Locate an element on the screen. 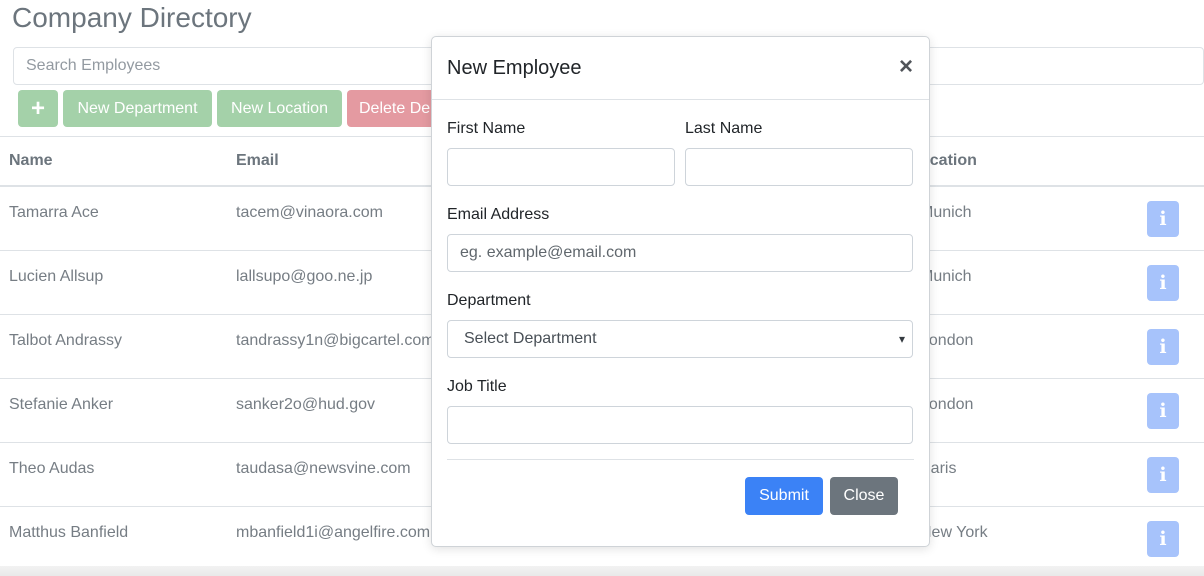 The height and width of the screenshot is (576, 1204). cell-name: Matthus Banfield is located at coordinates (69, 532).